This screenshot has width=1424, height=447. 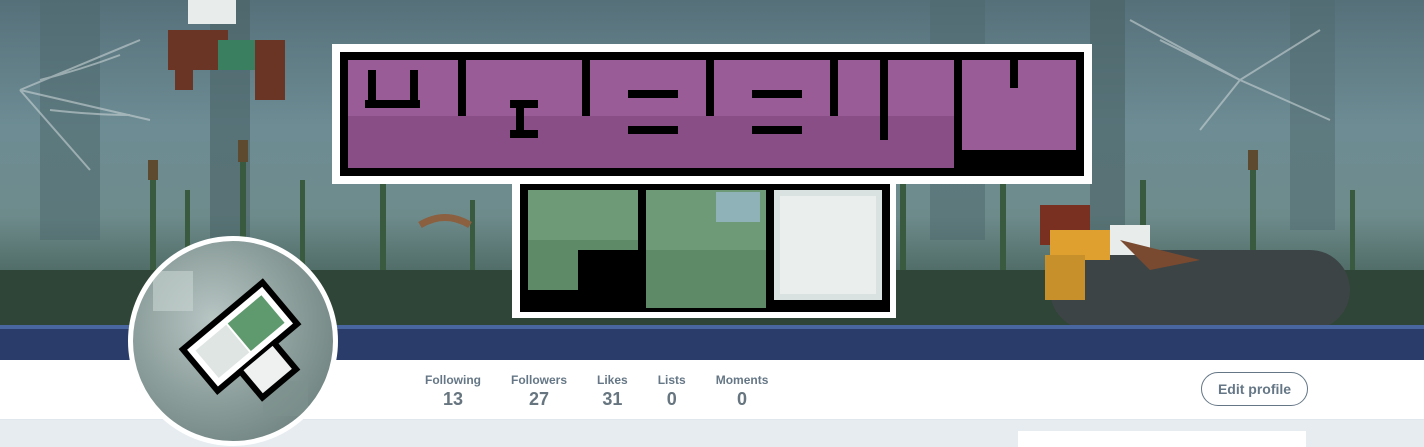 I want to click on stat-lists: Lists 0, so click(x=672, y=390).